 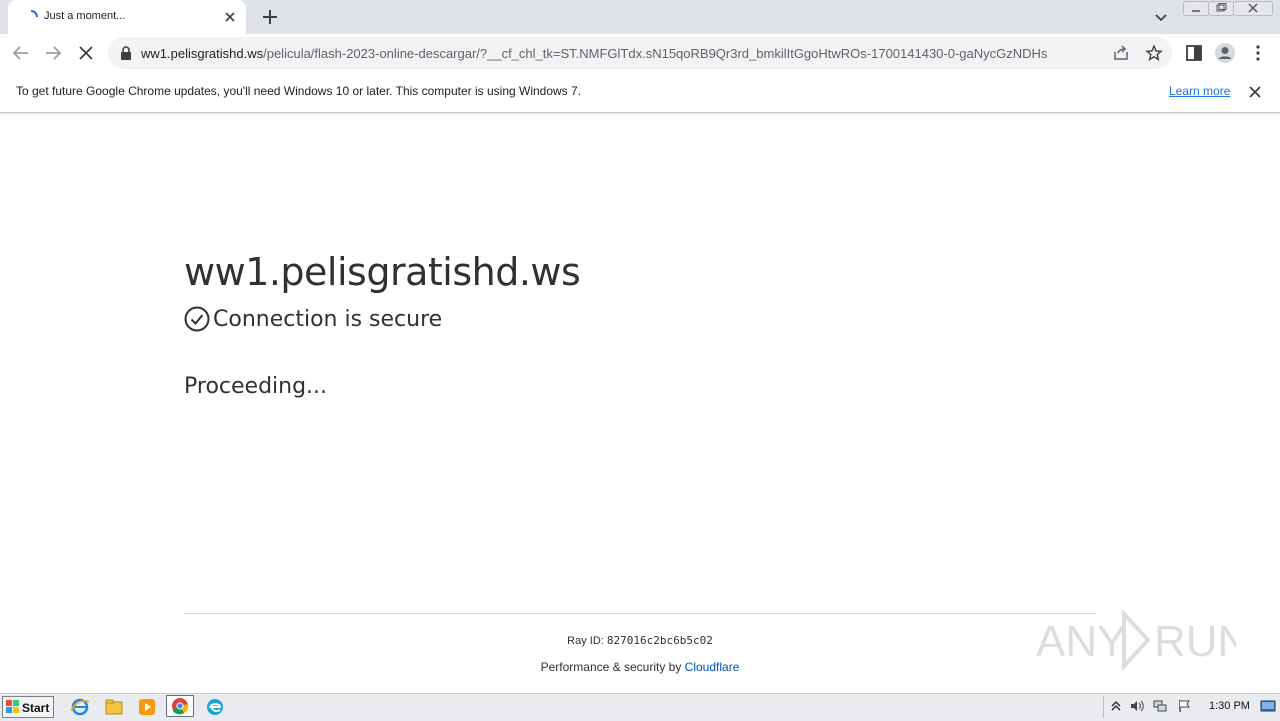 I want to click on stop-loading-icon, so click(x=86, y=53).